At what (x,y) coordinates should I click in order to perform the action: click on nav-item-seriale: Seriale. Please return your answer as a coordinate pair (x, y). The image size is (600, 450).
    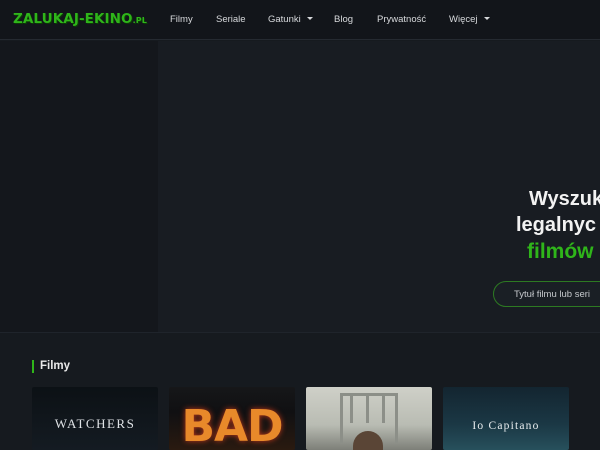
    Looking at the image, I should click on (231, 19).